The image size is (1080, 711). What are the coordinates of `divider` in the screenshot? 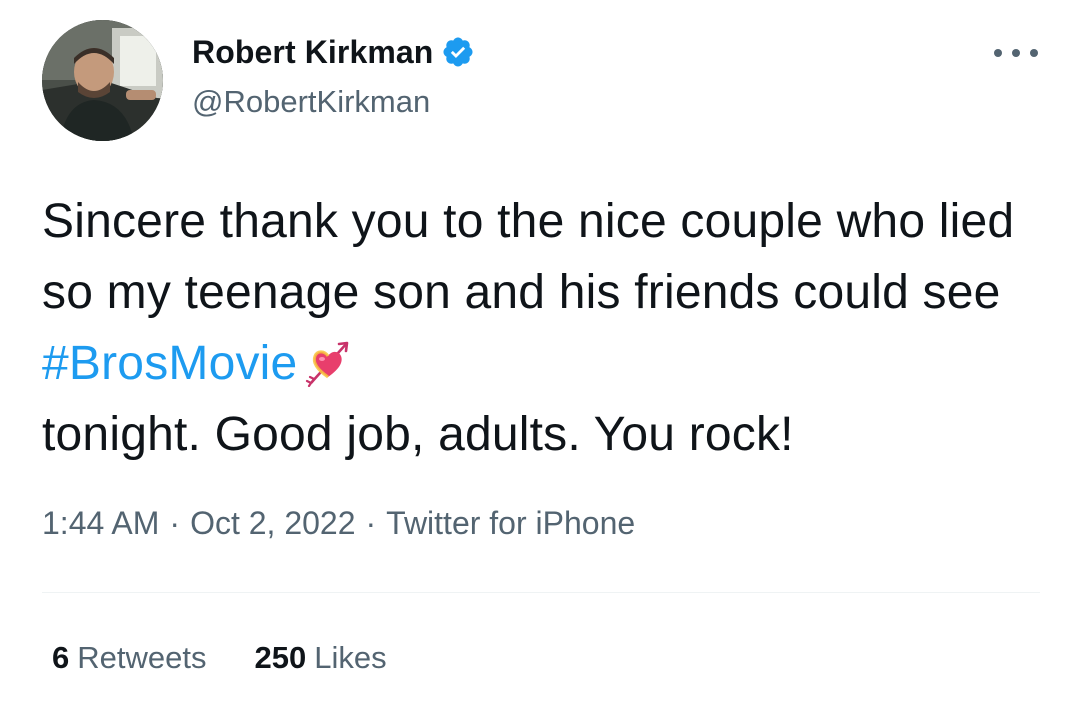 It's located at (541, 592).